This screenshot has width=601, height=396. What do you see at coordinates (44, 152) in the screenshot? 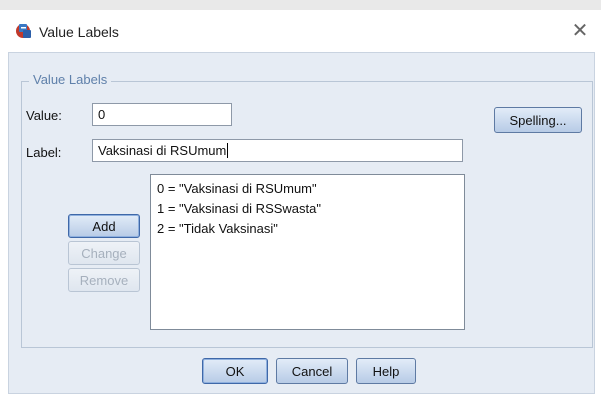
I see `label-label: Label:` at bounding box center [44, 152].